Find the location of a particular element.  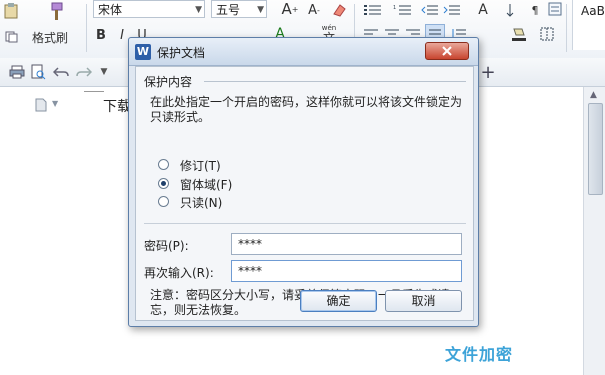

text-style-icon: A is located at coordinates (483, 10).